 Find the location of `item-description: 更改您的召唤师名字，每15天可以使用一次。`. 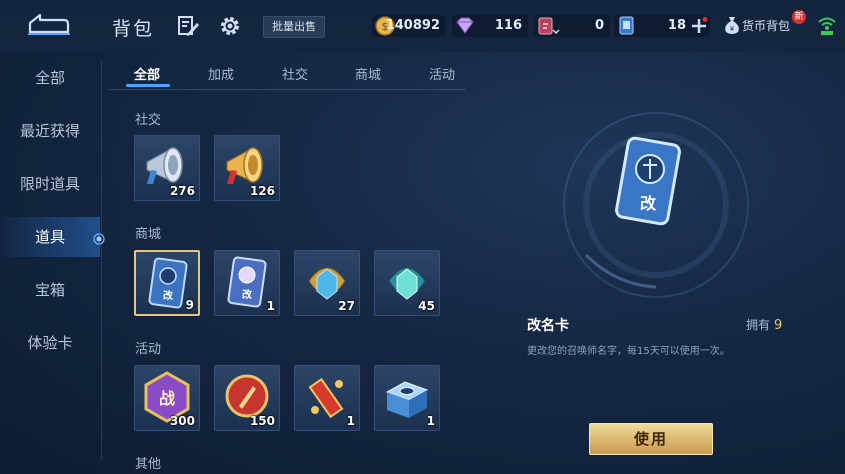

item-description: 更改您的召唤师名字，每15天可以使用一次。 is located at coordinates (628, 351).